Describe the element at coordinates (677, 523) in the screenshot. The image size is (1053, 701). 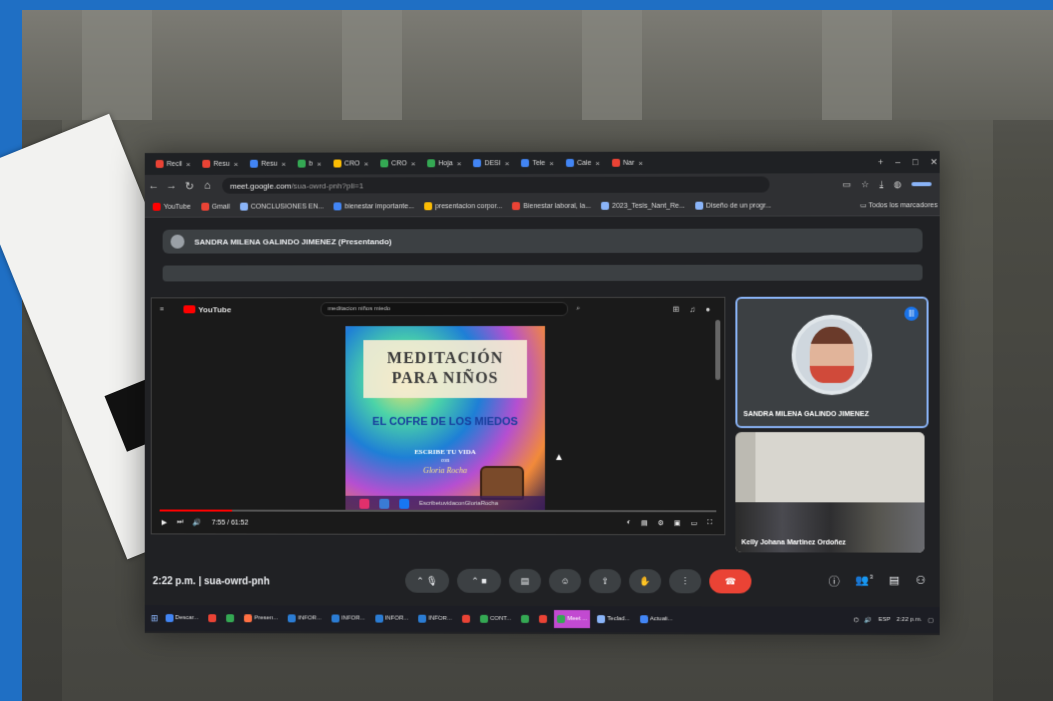
I see `miniplayer-icon: ▣` at that location.